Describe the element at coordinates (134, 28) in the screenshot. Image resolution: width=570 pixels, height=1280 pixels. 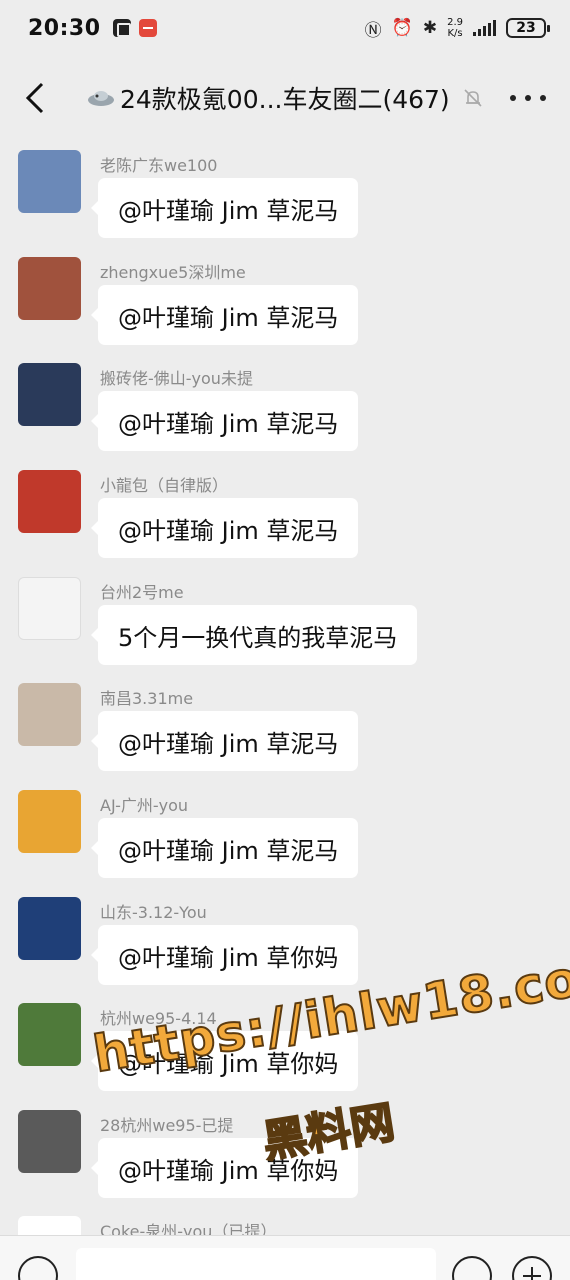
I see `status-notification-icons` at that location.